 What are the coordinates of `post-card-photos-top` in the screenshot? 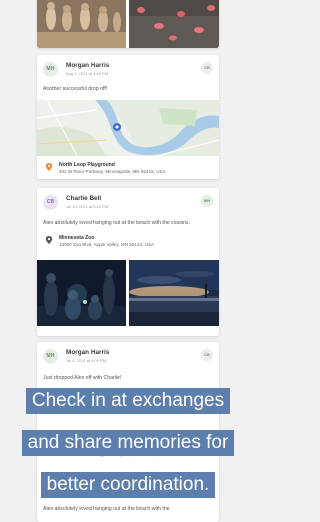 It's located at (128, 24).